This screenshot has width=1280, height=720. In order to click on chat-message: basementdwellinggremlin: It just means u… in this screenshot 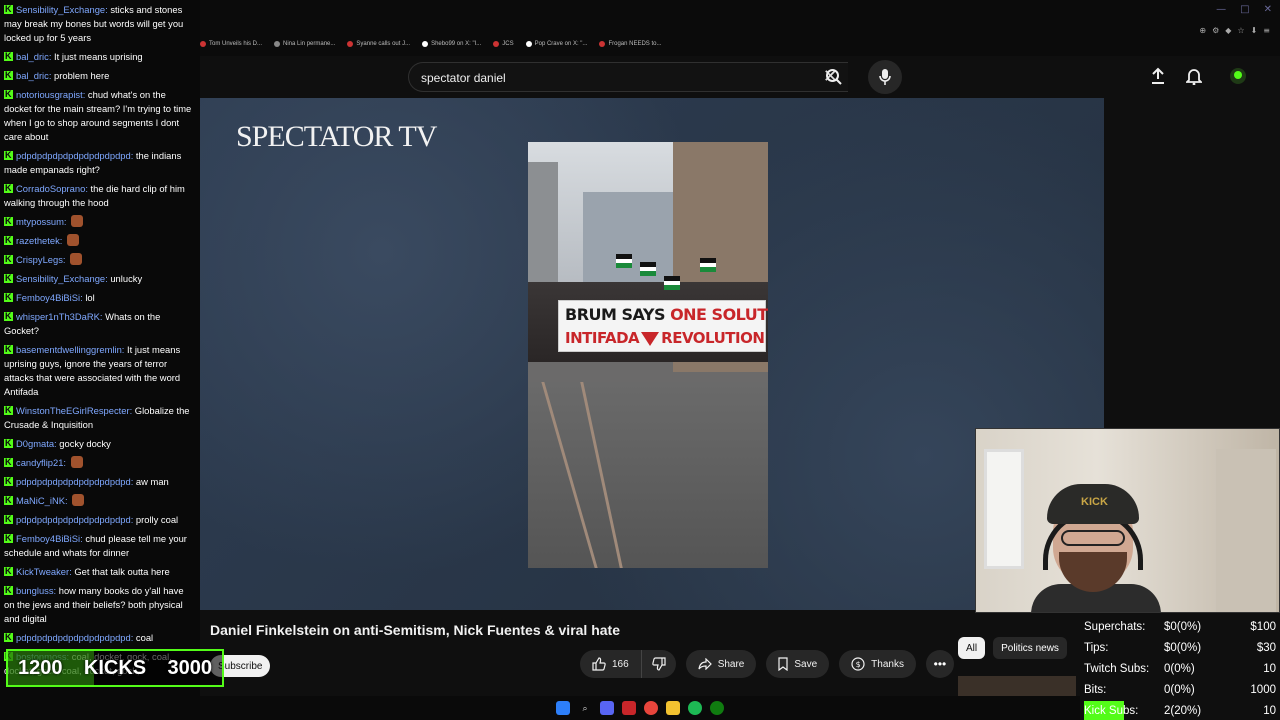, I will do `click(100, 370)`.